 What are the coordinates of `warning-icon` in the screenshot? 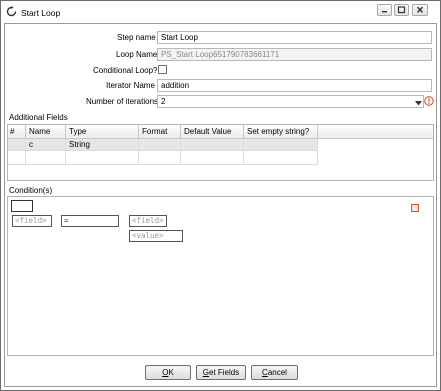 It's located at (429, 101).